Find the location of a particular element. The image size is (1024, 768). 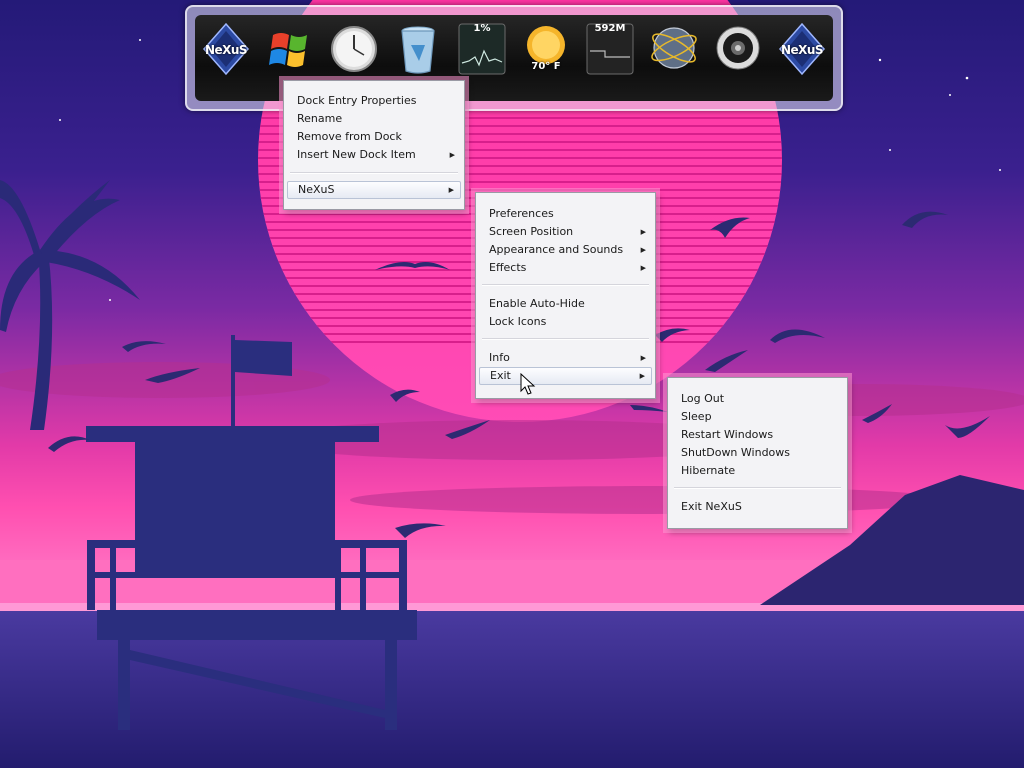

menu-item-effects: Effects ▶ is located at coordinates (565, 268).